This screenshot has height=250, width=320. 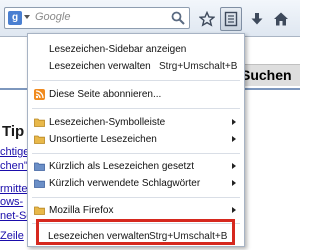 I want to click on page-heading: Tip, so click(x=13, y=131).